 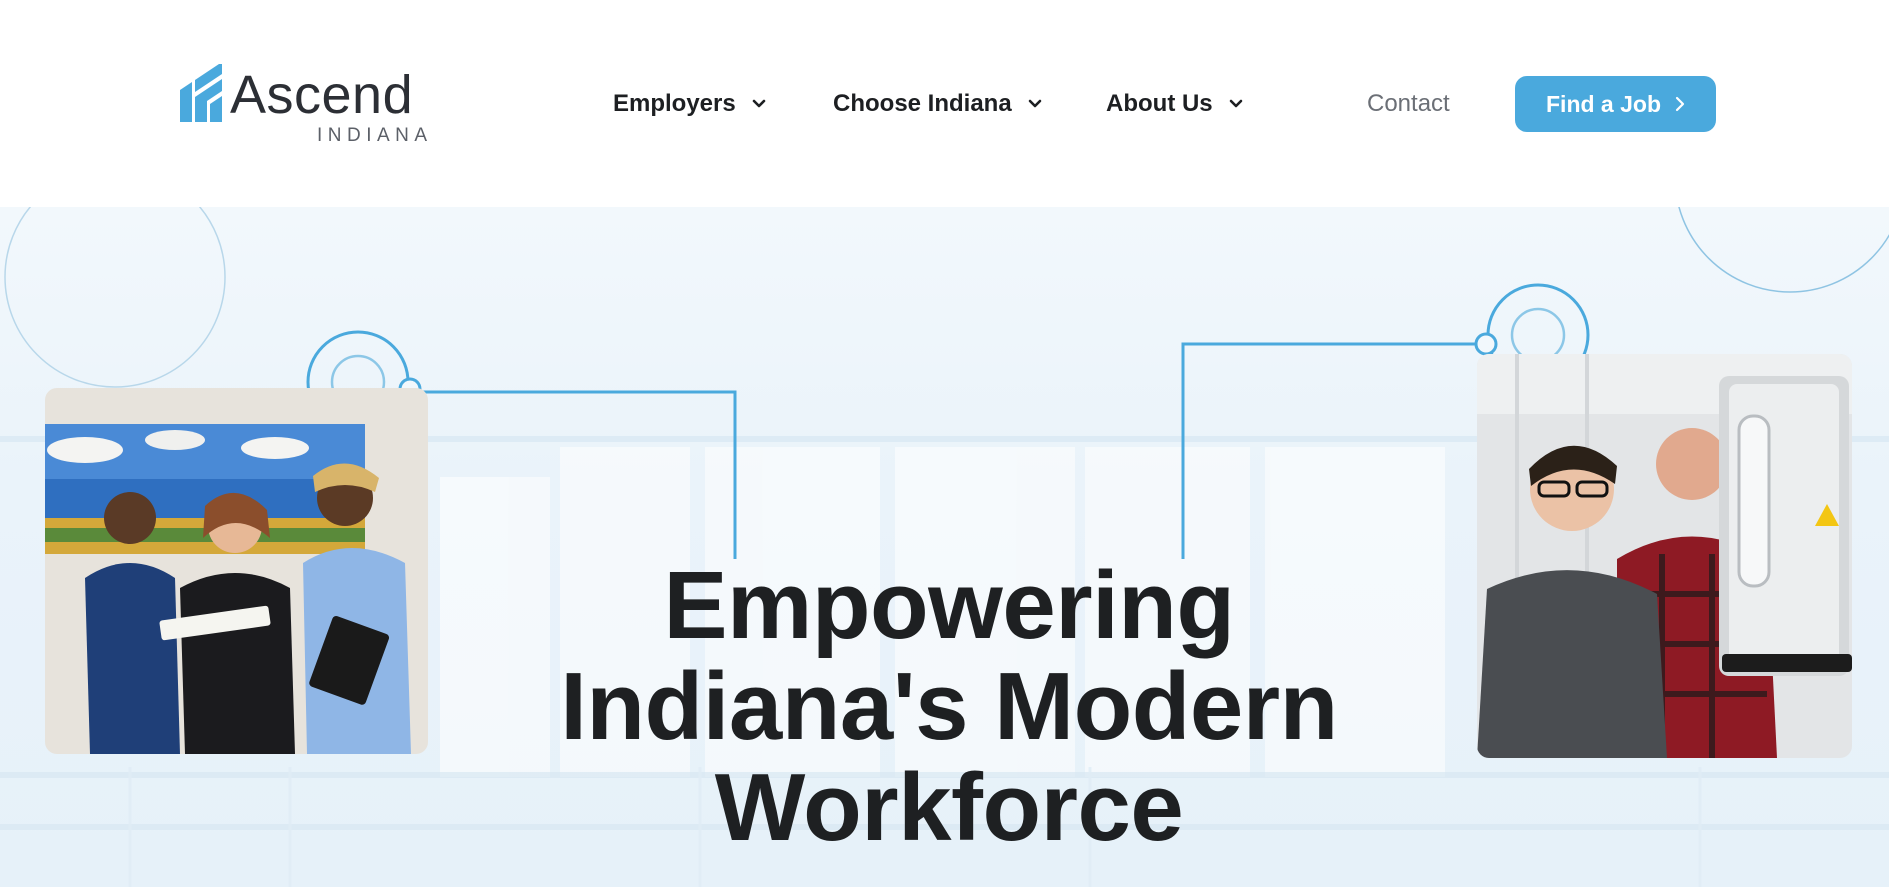 What do you see at coordinates (375, 135) in the screenshot?
I see `logo-subtitle: INDIANA` at bounding box center [375, 135].